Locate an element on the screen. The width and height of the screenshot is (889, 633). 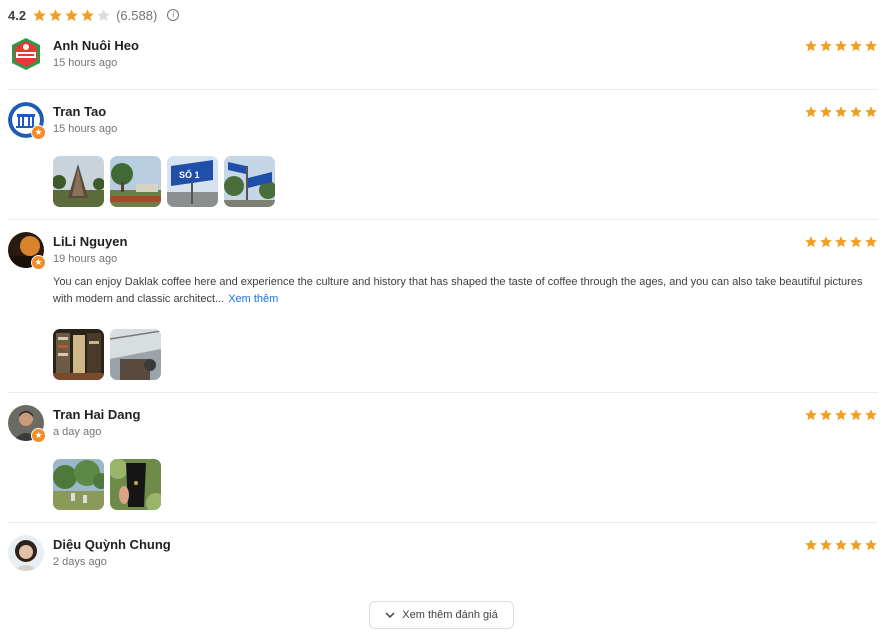
bookshelf-photo is located at coordinates (78, 354).